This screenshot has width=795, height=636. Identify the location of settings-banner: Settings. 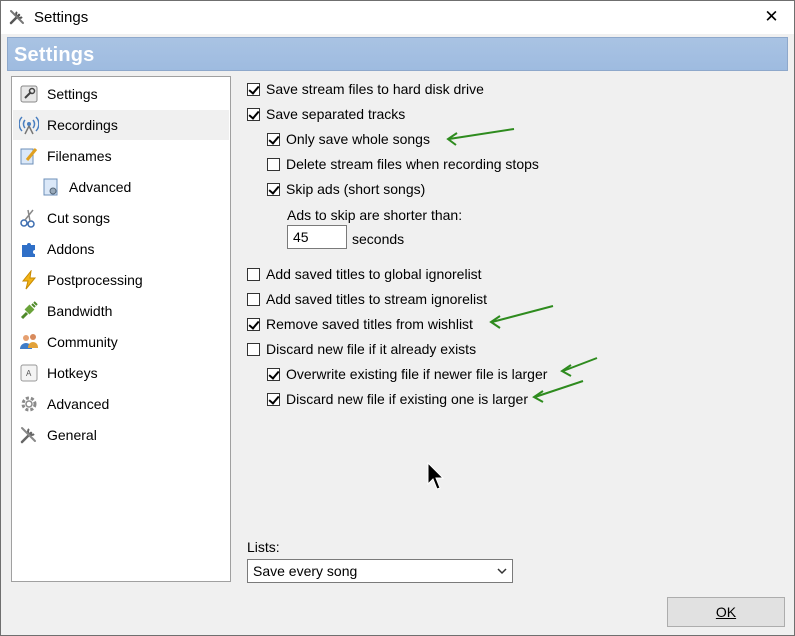
(397, 54).